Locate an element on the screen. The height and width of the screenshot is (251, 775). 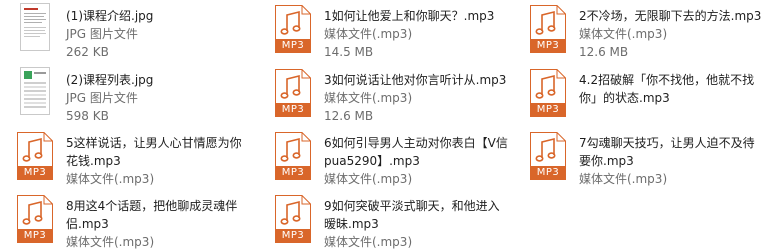
file-item: MP3 7勾魂聊天技巧，让男人迫不及待要你.mp3 媒体文件(.mp3) is located at coordinates (638, 156).